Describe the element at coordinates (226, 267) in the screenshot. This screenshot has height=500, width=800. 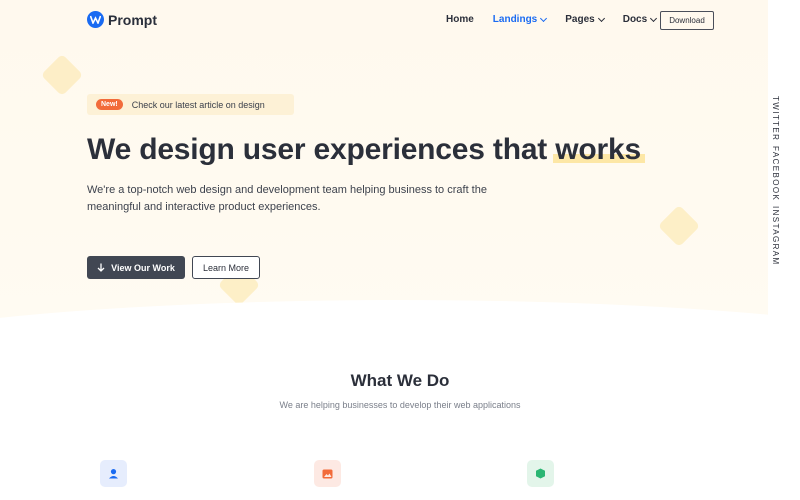
I see `learn-more-button: Learn More` at that location.